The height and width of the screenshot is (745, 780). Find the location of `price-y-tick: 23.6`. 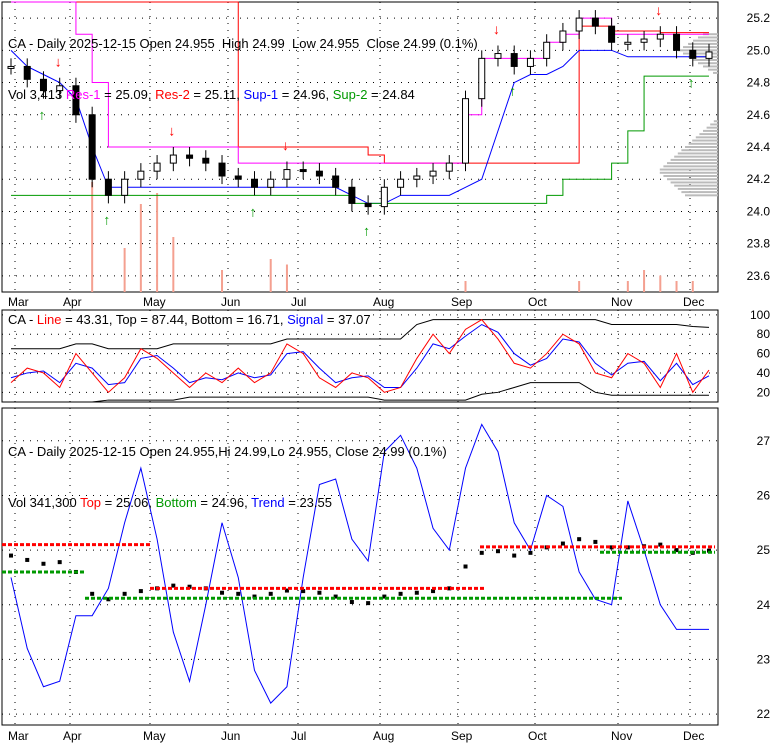

price-y-tick: 23.6 is located at coordinates (759, 276).